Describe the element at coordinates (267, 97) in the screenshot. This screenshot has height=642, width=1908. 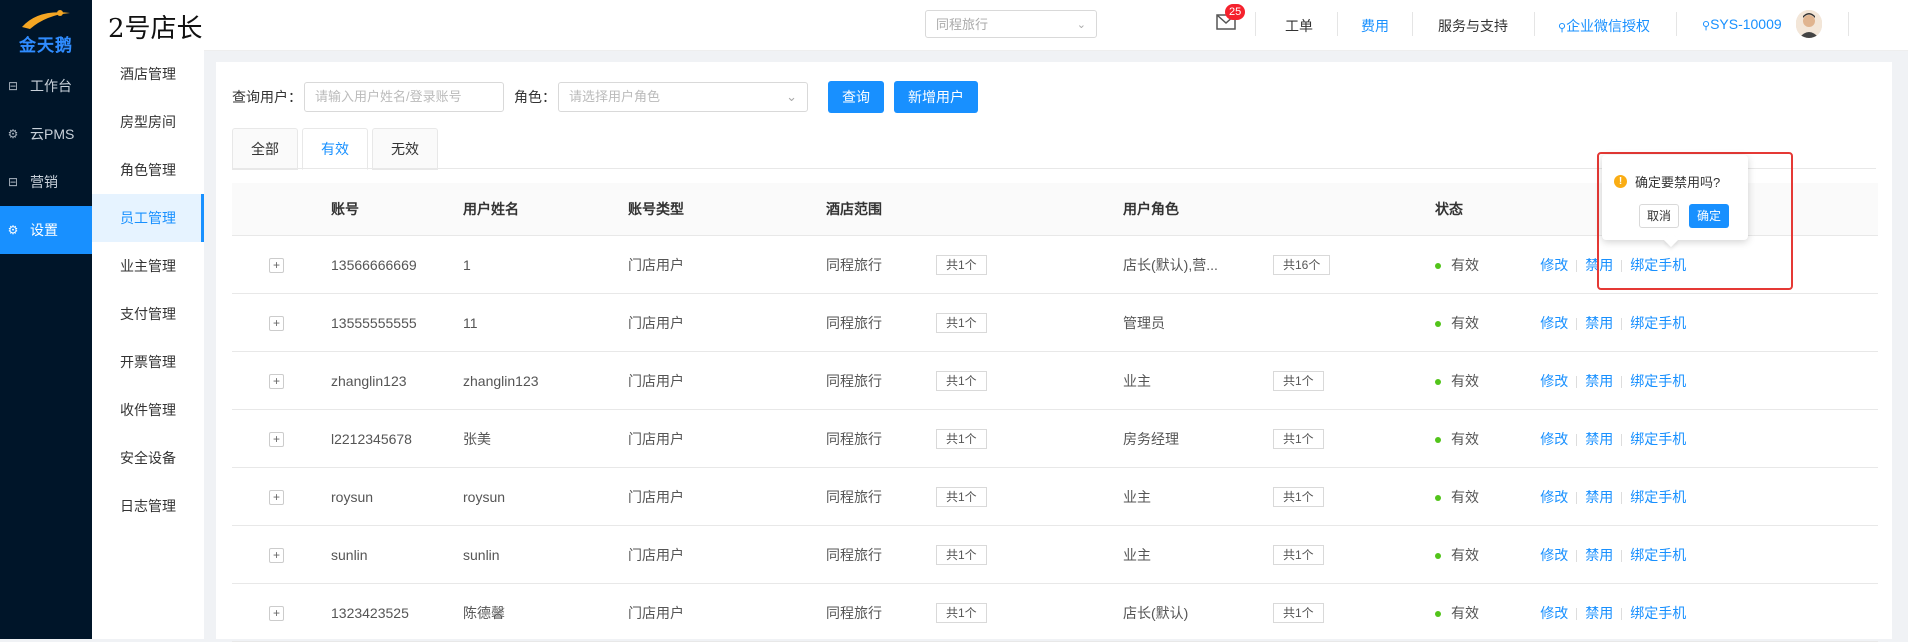
I see `user-search-label: 查询用户：` at that location.